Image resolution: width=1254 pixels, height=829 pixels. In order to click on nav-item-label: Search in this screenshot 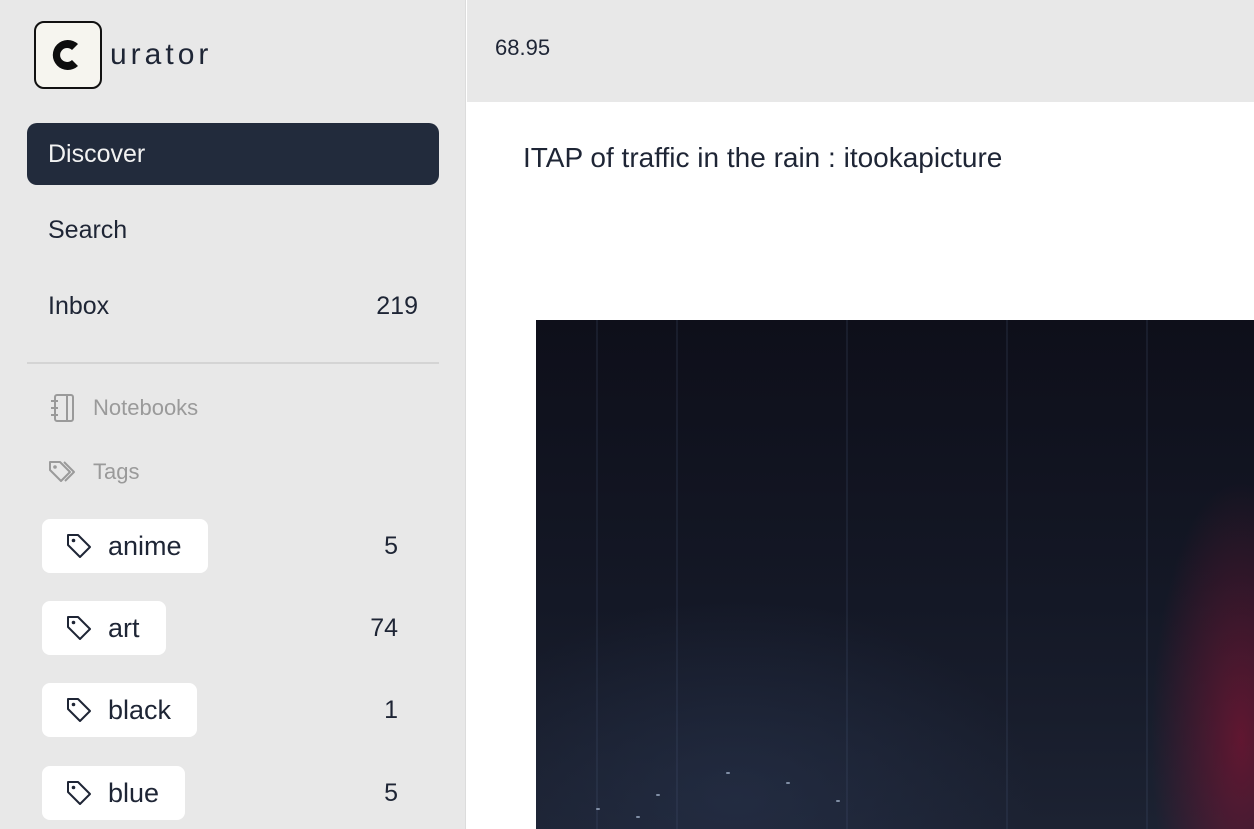, I will do `click(88, 229)`.